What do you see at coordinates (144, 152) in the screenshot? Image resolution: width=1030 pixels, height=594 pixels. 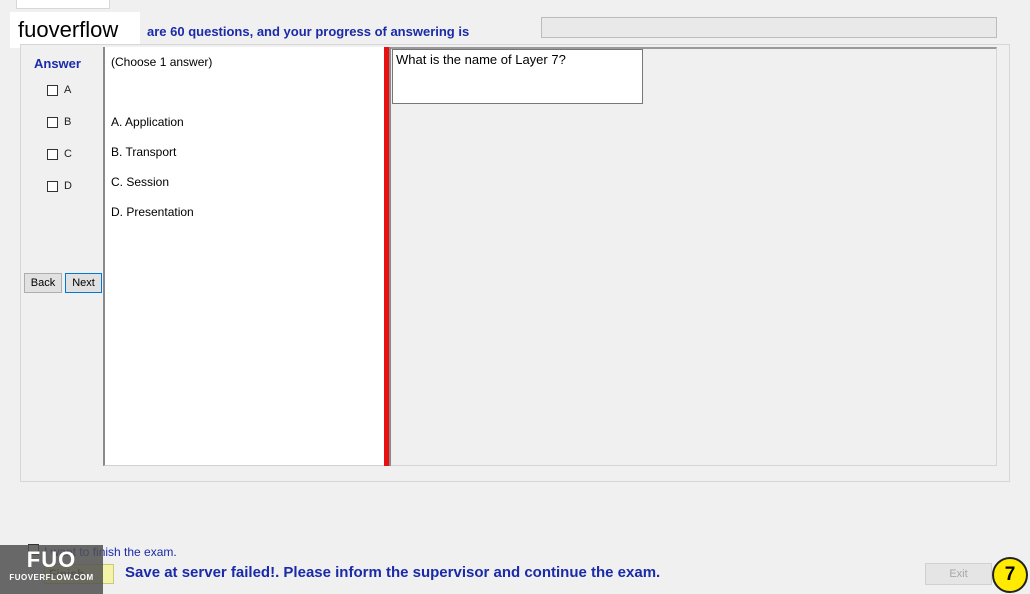 I see `choice-line-b: B. Transport` at bounding box center [144, 152].